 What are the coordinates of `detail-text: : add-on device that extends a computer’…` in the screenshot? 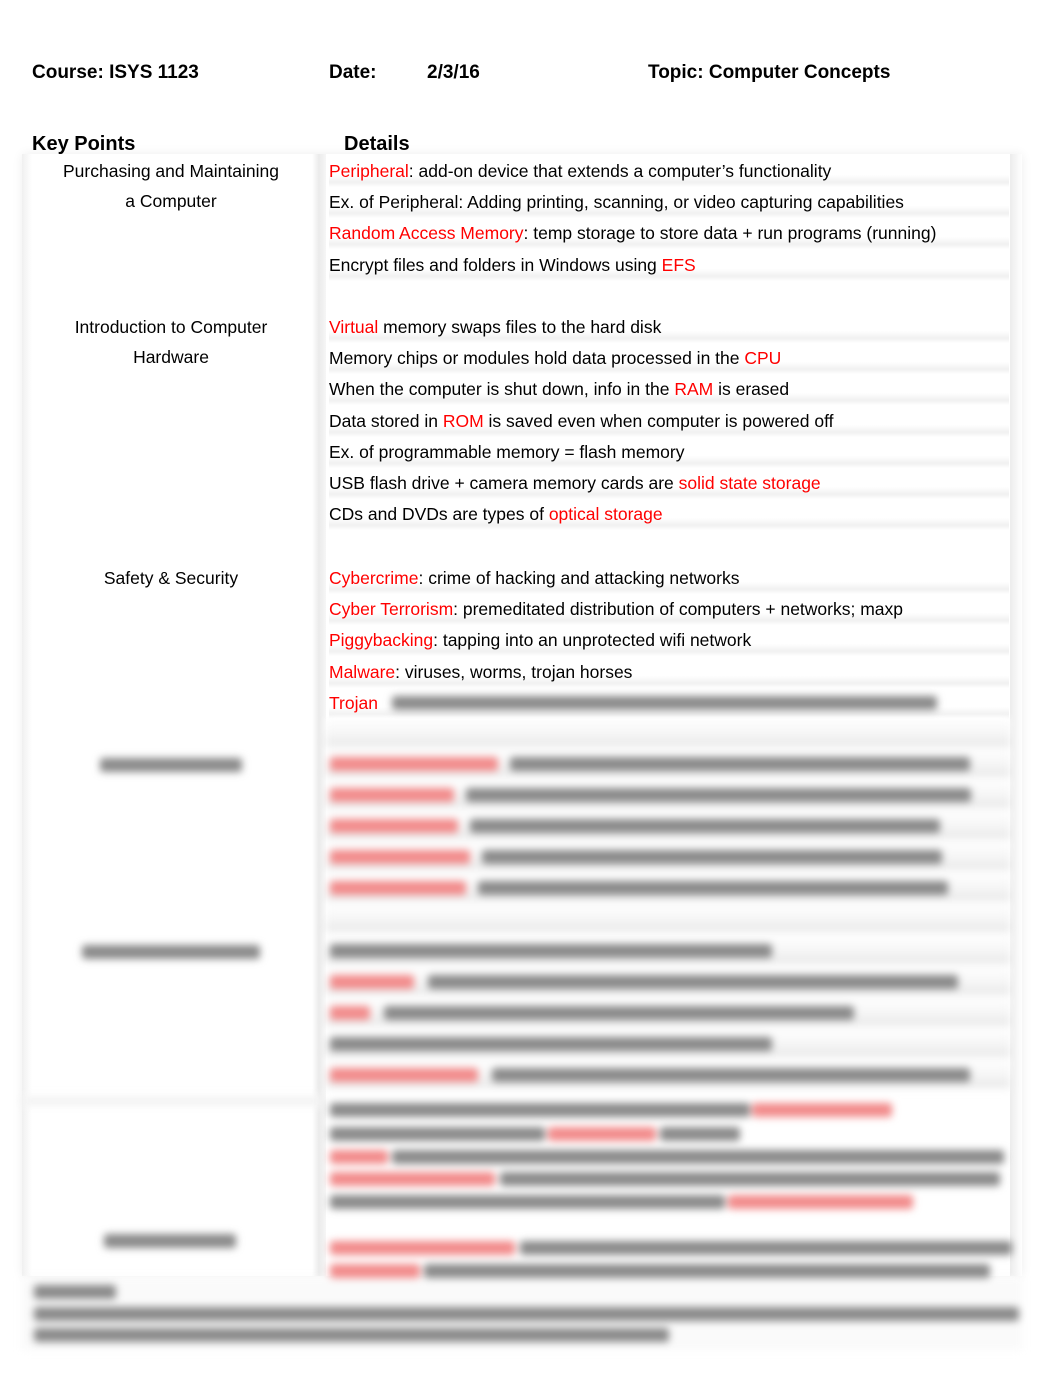 It's located at (620, 171).